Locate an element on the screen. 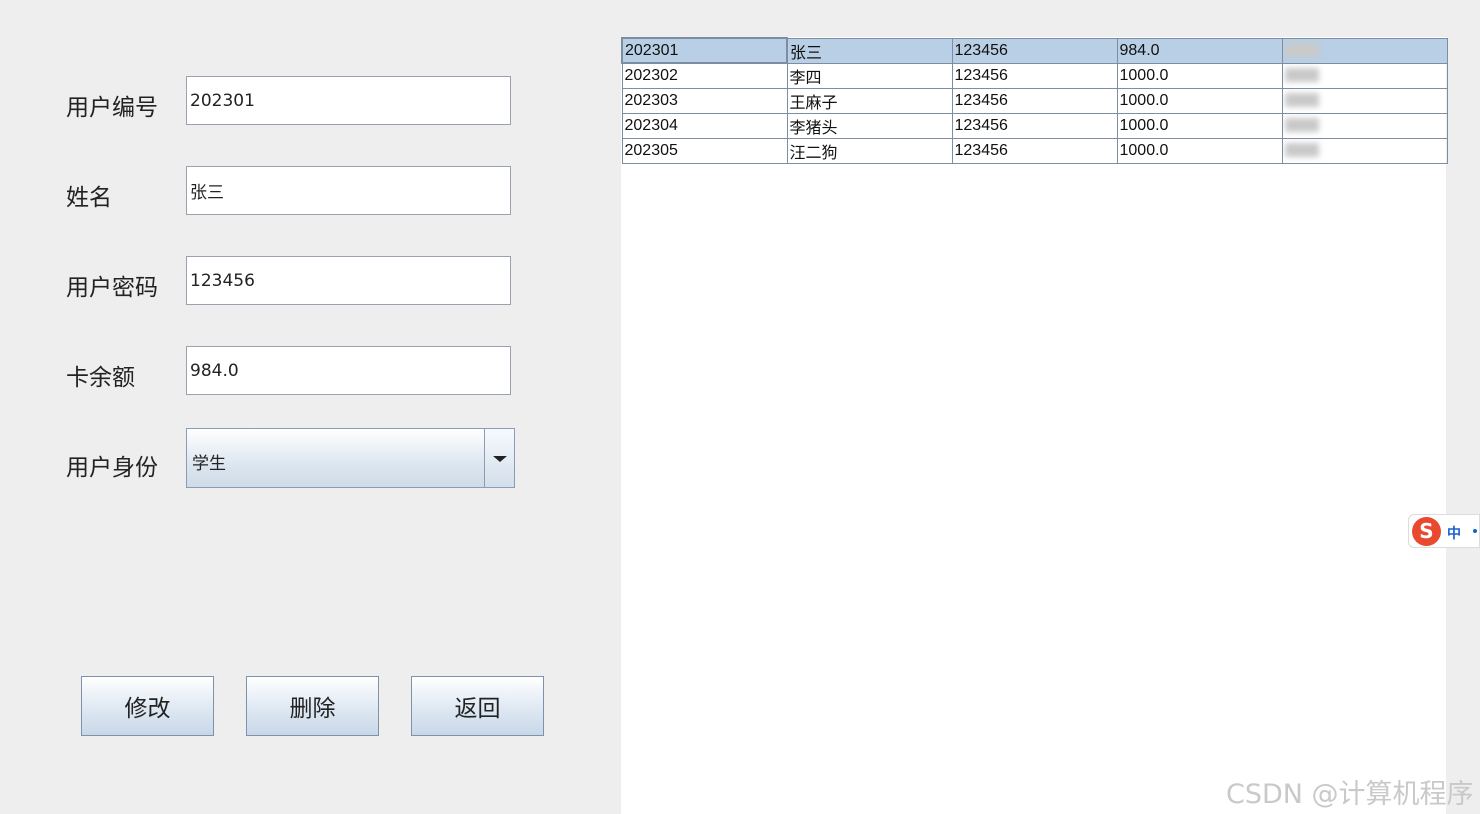  ime-dot-icon is located at coordinates (1475, 531).